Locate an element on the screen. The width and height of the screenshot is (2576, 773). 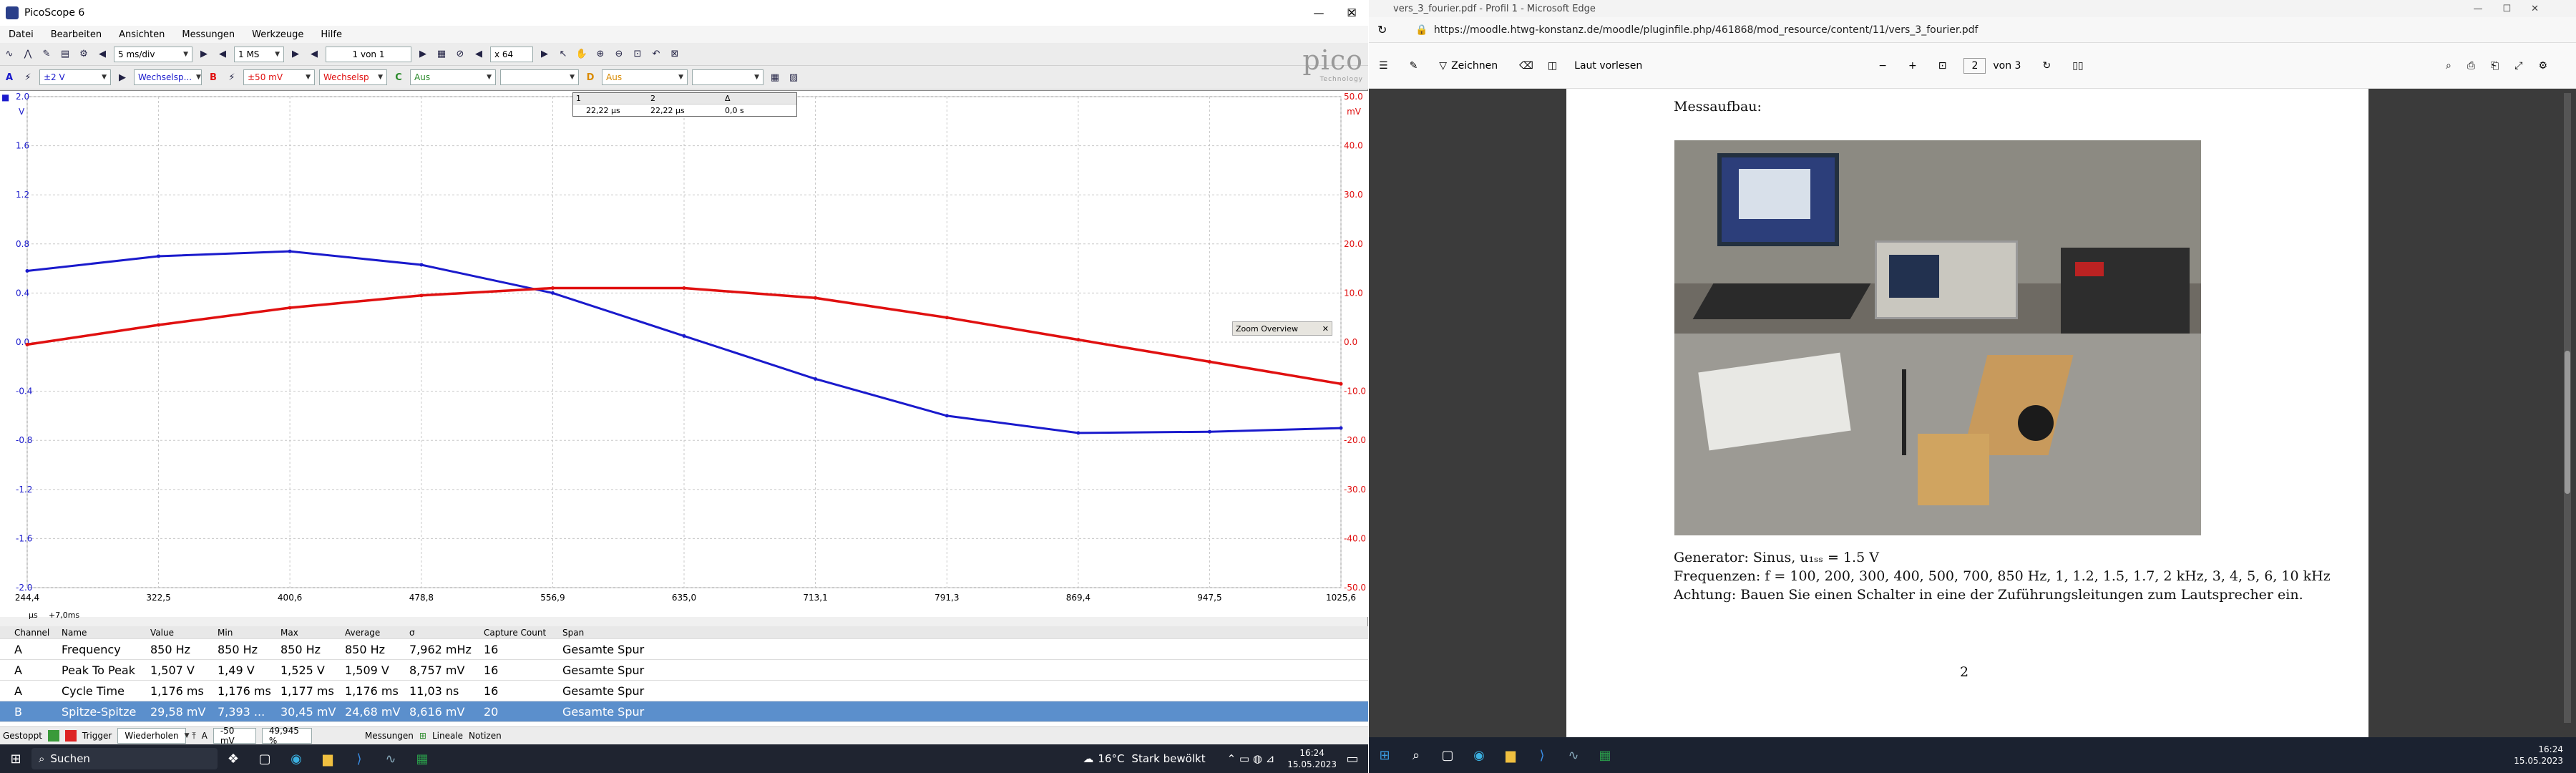
next-capture-icon: ▶ is located at coordinates (423, 55).